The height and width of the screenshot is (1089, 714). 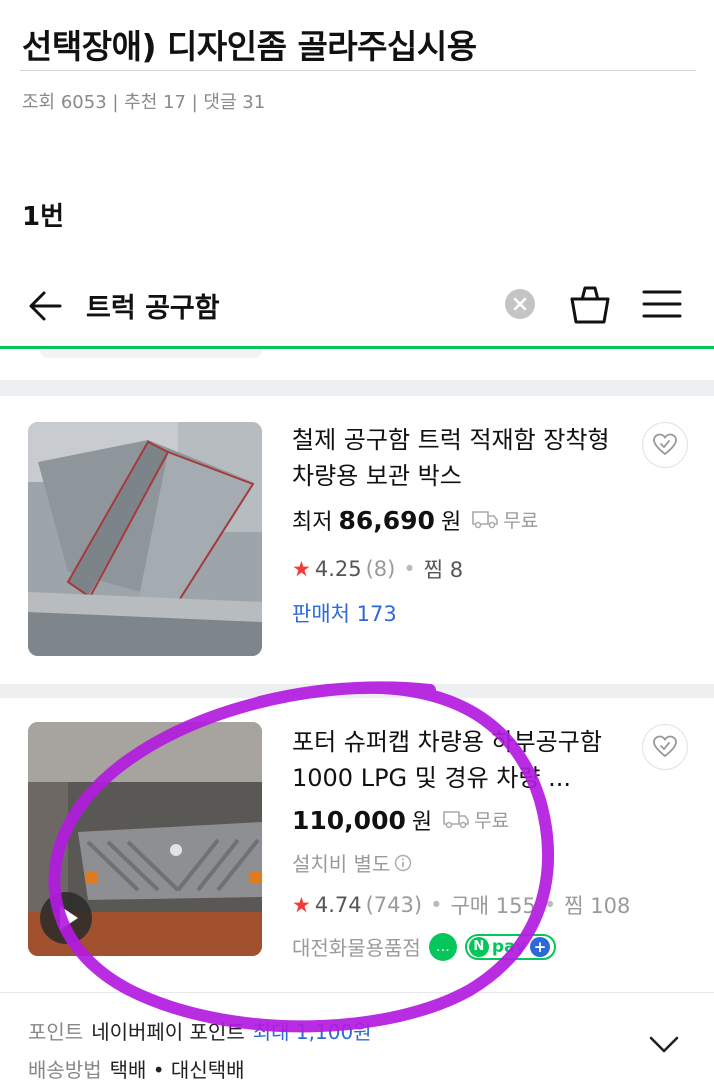 I want to click on menu-icon, so click(x=662, y=304).